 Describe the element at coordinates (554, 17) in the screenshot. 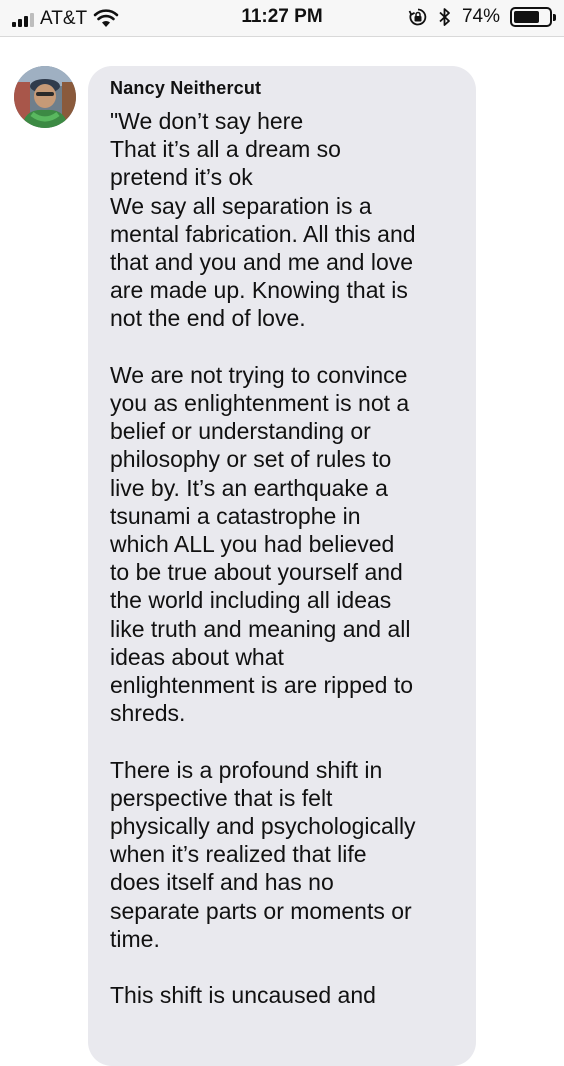

I see `battery-cap` at that location.